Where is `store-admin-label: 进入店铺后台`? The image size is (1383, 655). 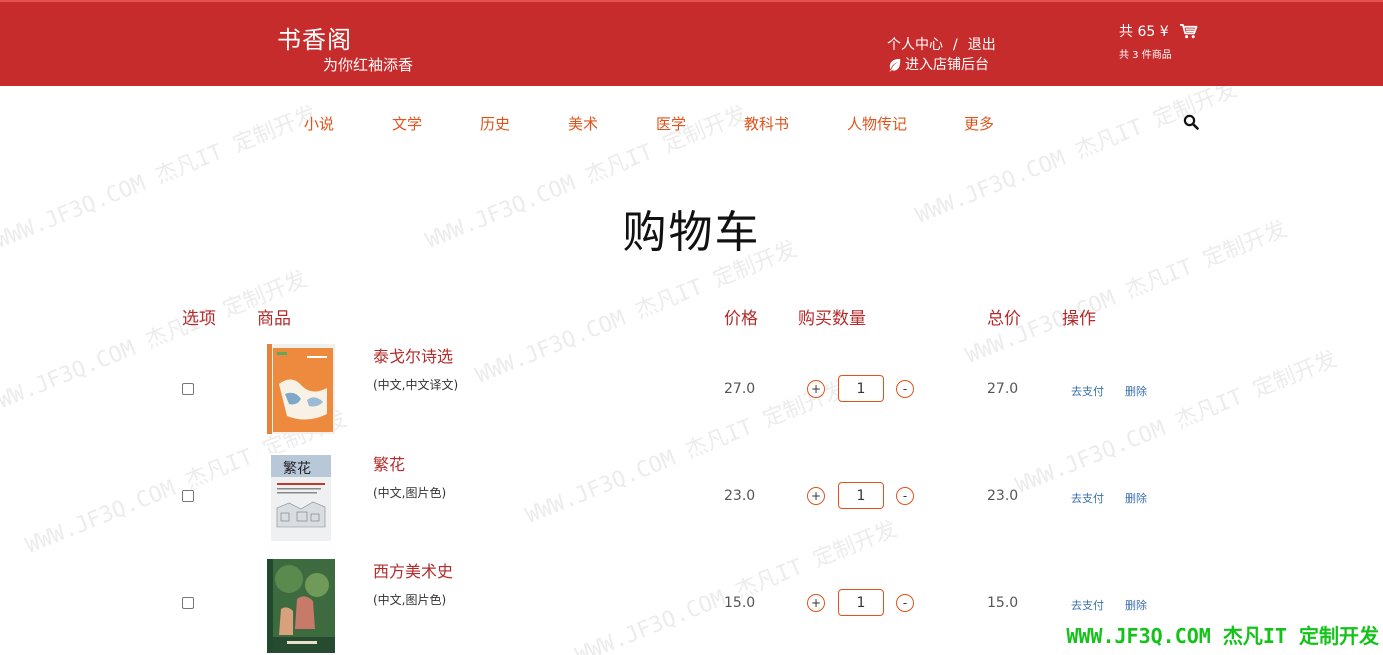 store-admin-label: 进入店铺后台 is located at coordinates (947, 65).